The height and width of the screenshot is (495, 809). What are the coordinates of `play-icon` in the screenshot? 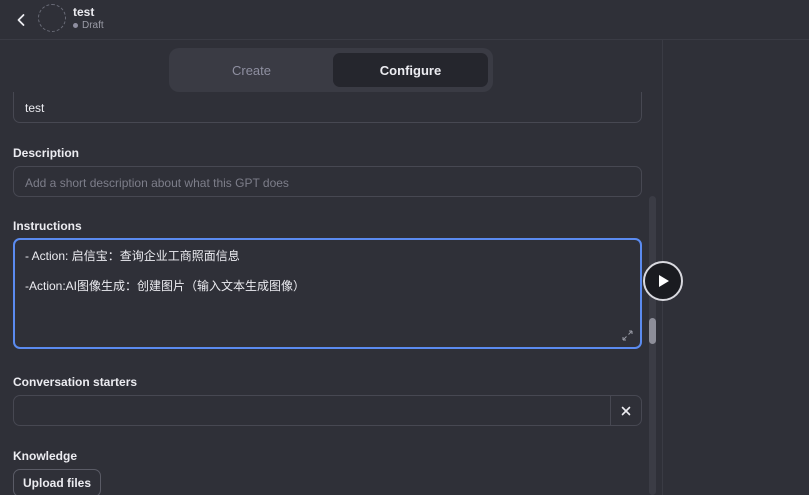 It's located at (664, 281).